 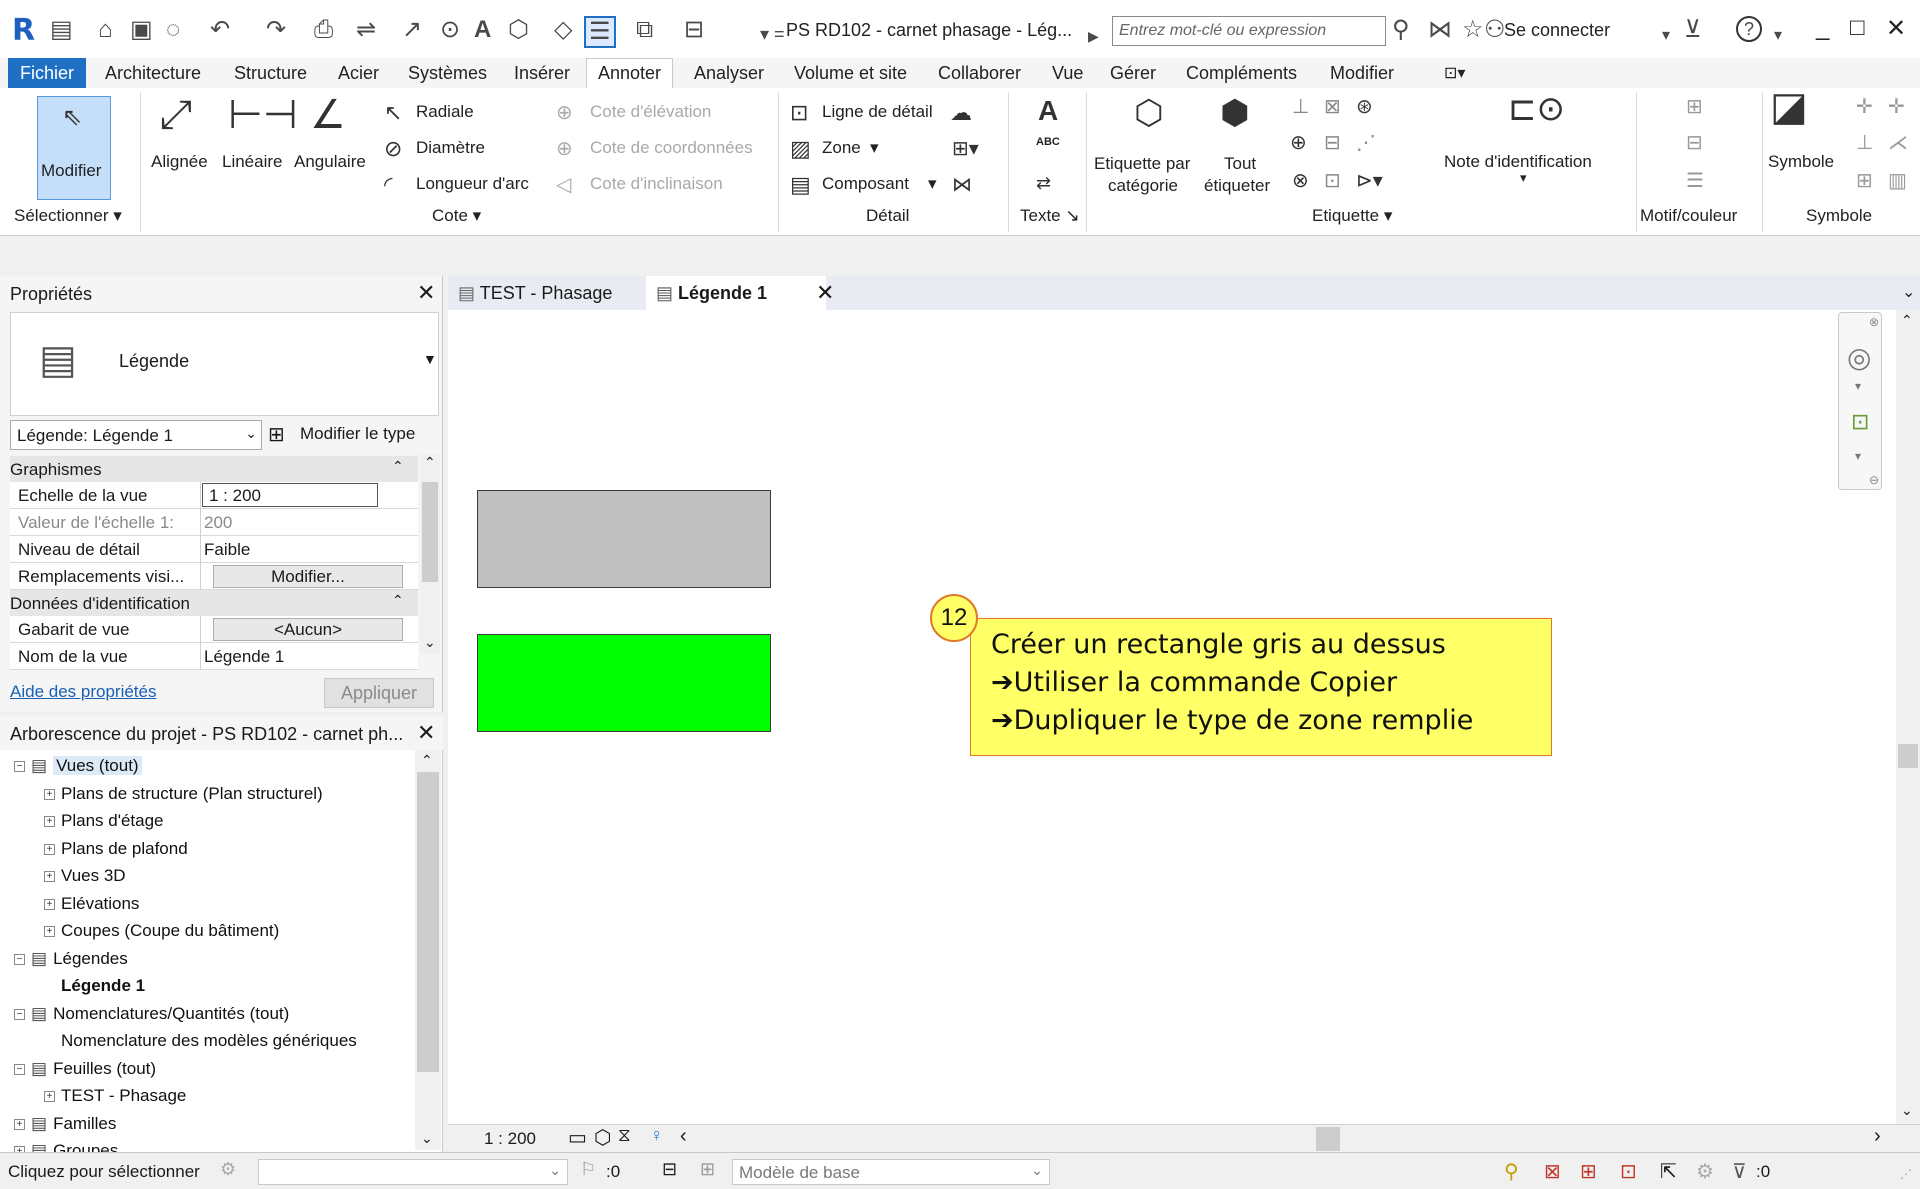 I want to click on tab-collaborer: Collaborer, so click(x=979, y=73).